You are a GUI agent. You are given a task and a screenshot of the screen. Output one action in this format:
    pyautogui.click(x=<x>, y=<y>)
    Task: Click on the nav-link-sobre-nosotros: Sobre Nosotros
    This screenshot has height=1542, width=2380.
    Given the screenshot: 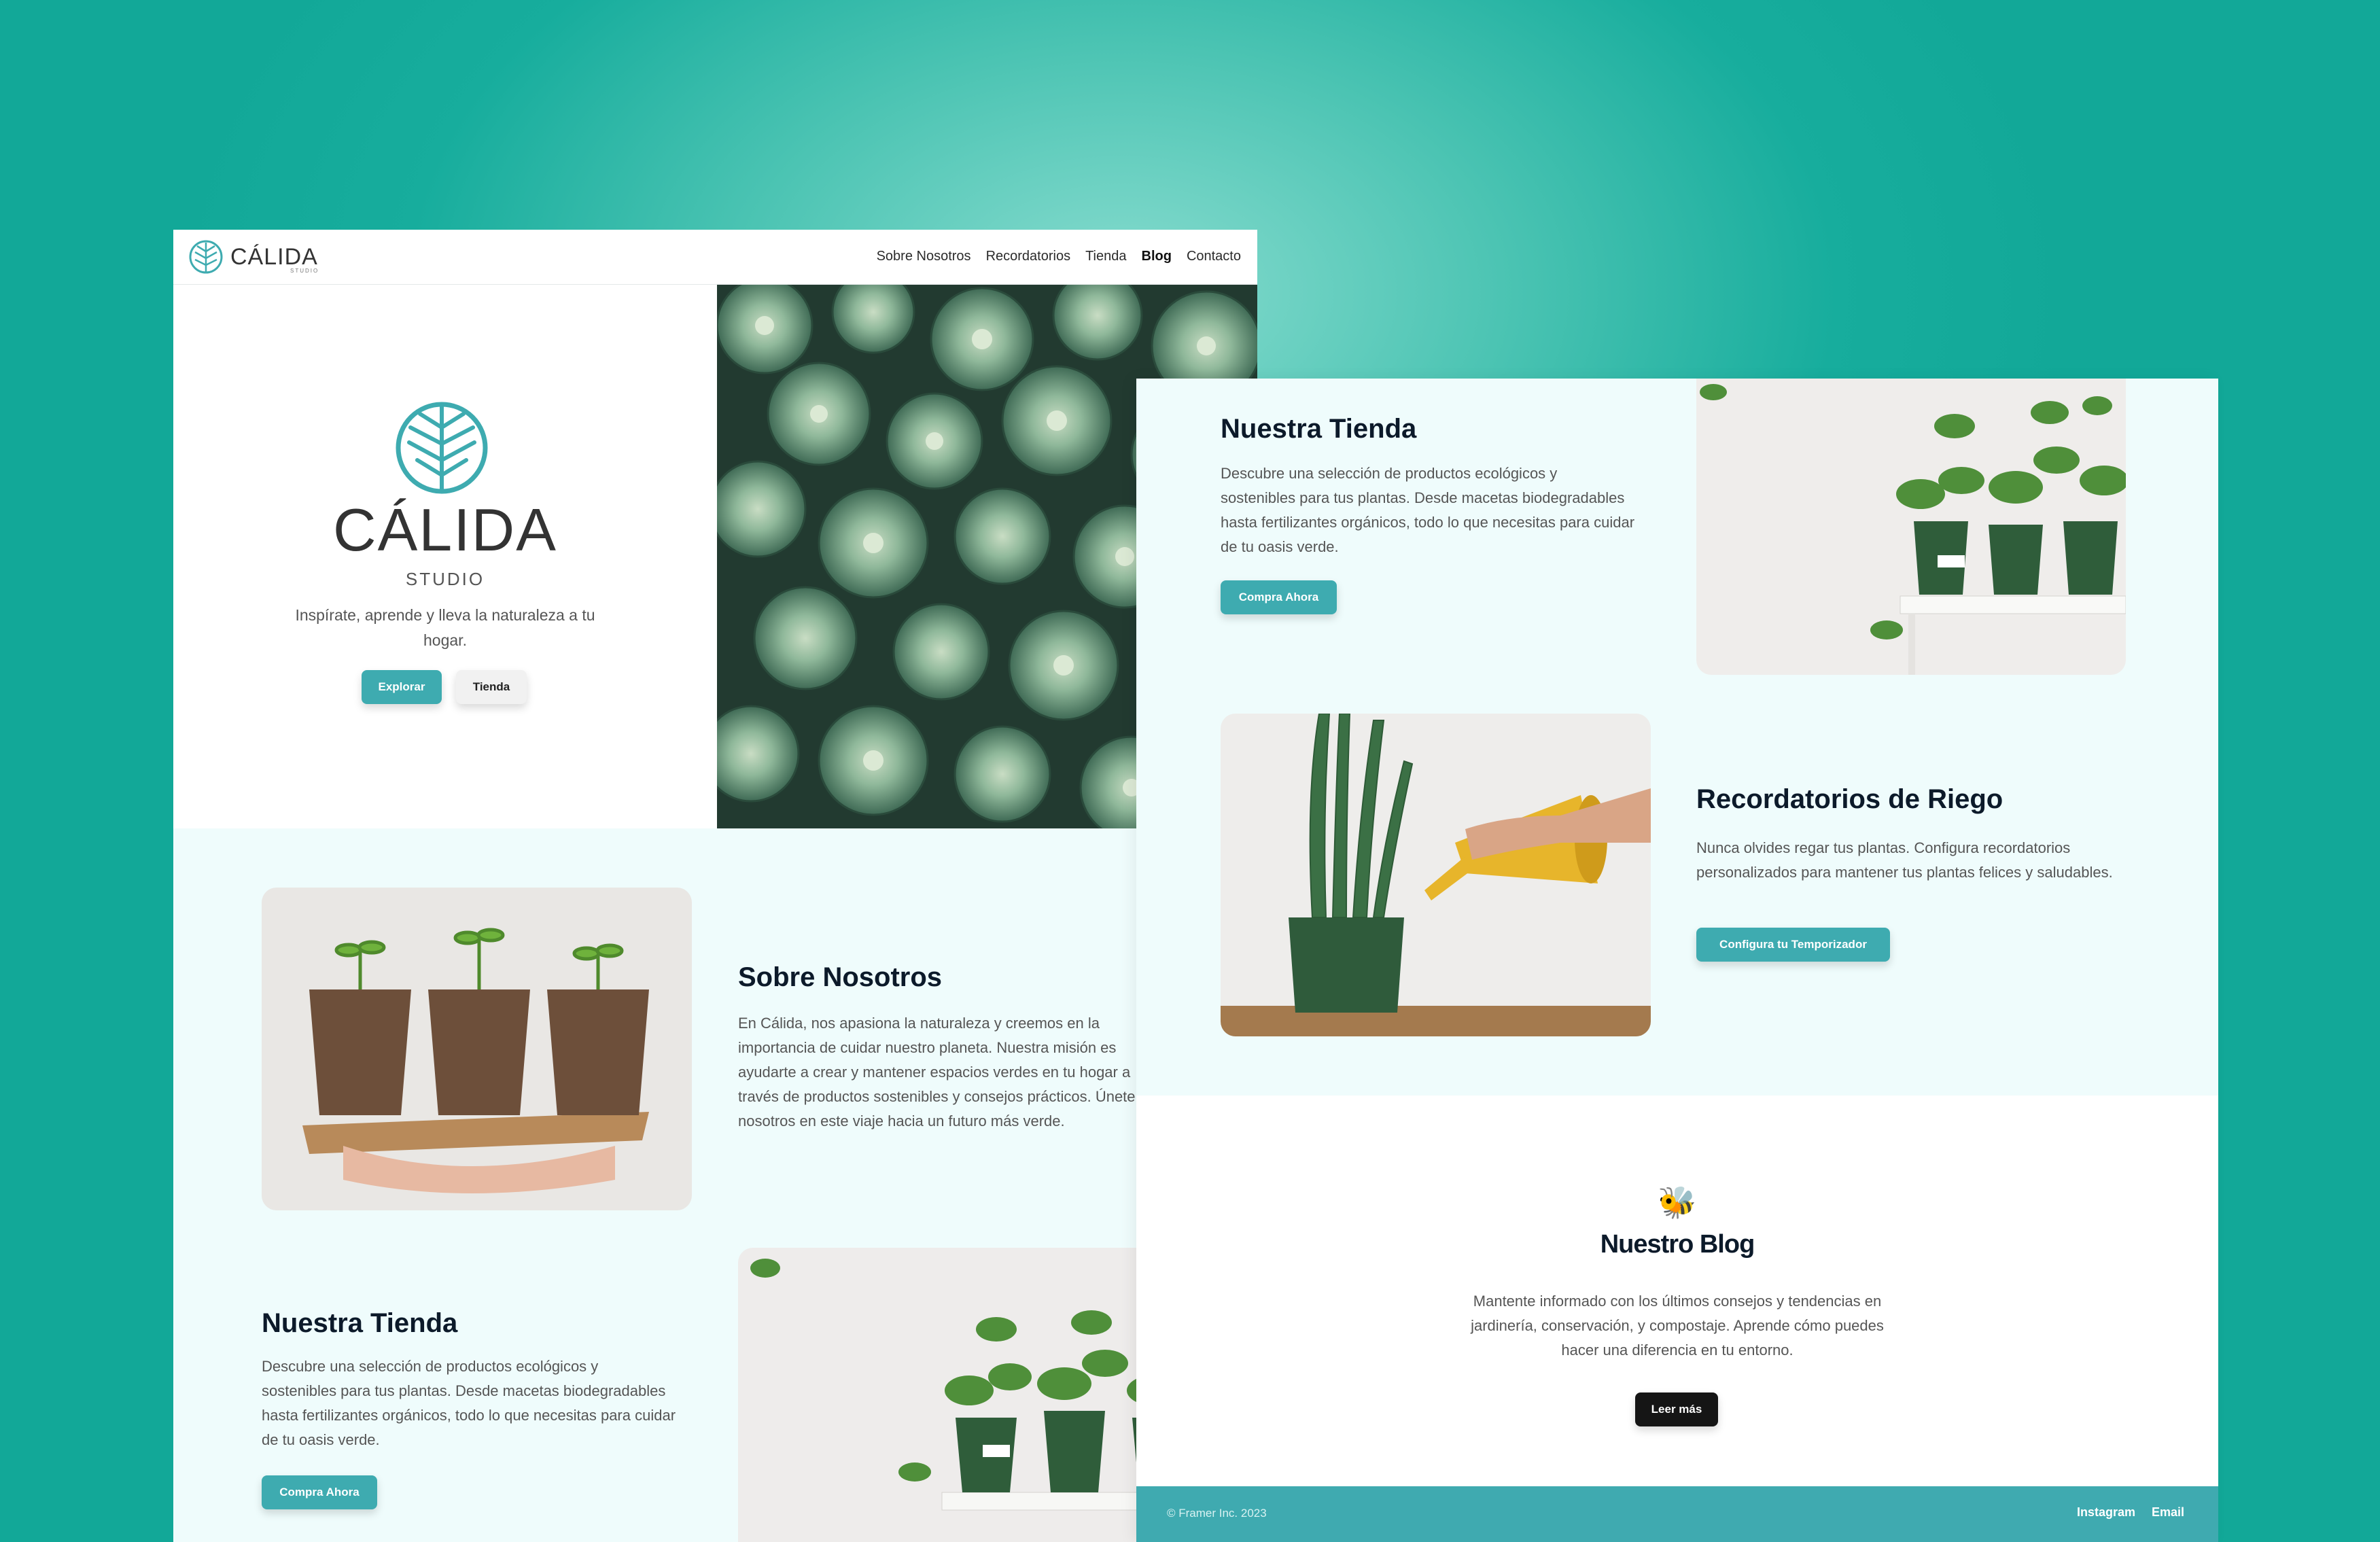 What is the action you would take?
    pyautogui.click(x=924, y=257)
    